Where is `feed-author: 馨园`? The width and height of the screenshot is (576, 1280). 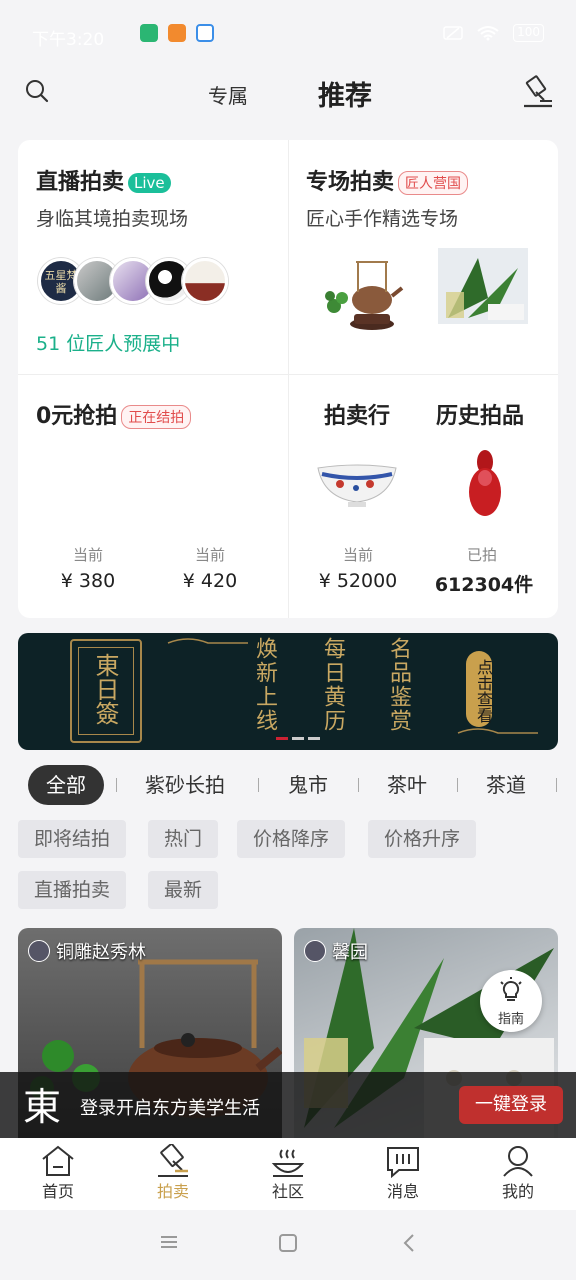
feed-author: 馨园 is located at coordinates (350, 952).